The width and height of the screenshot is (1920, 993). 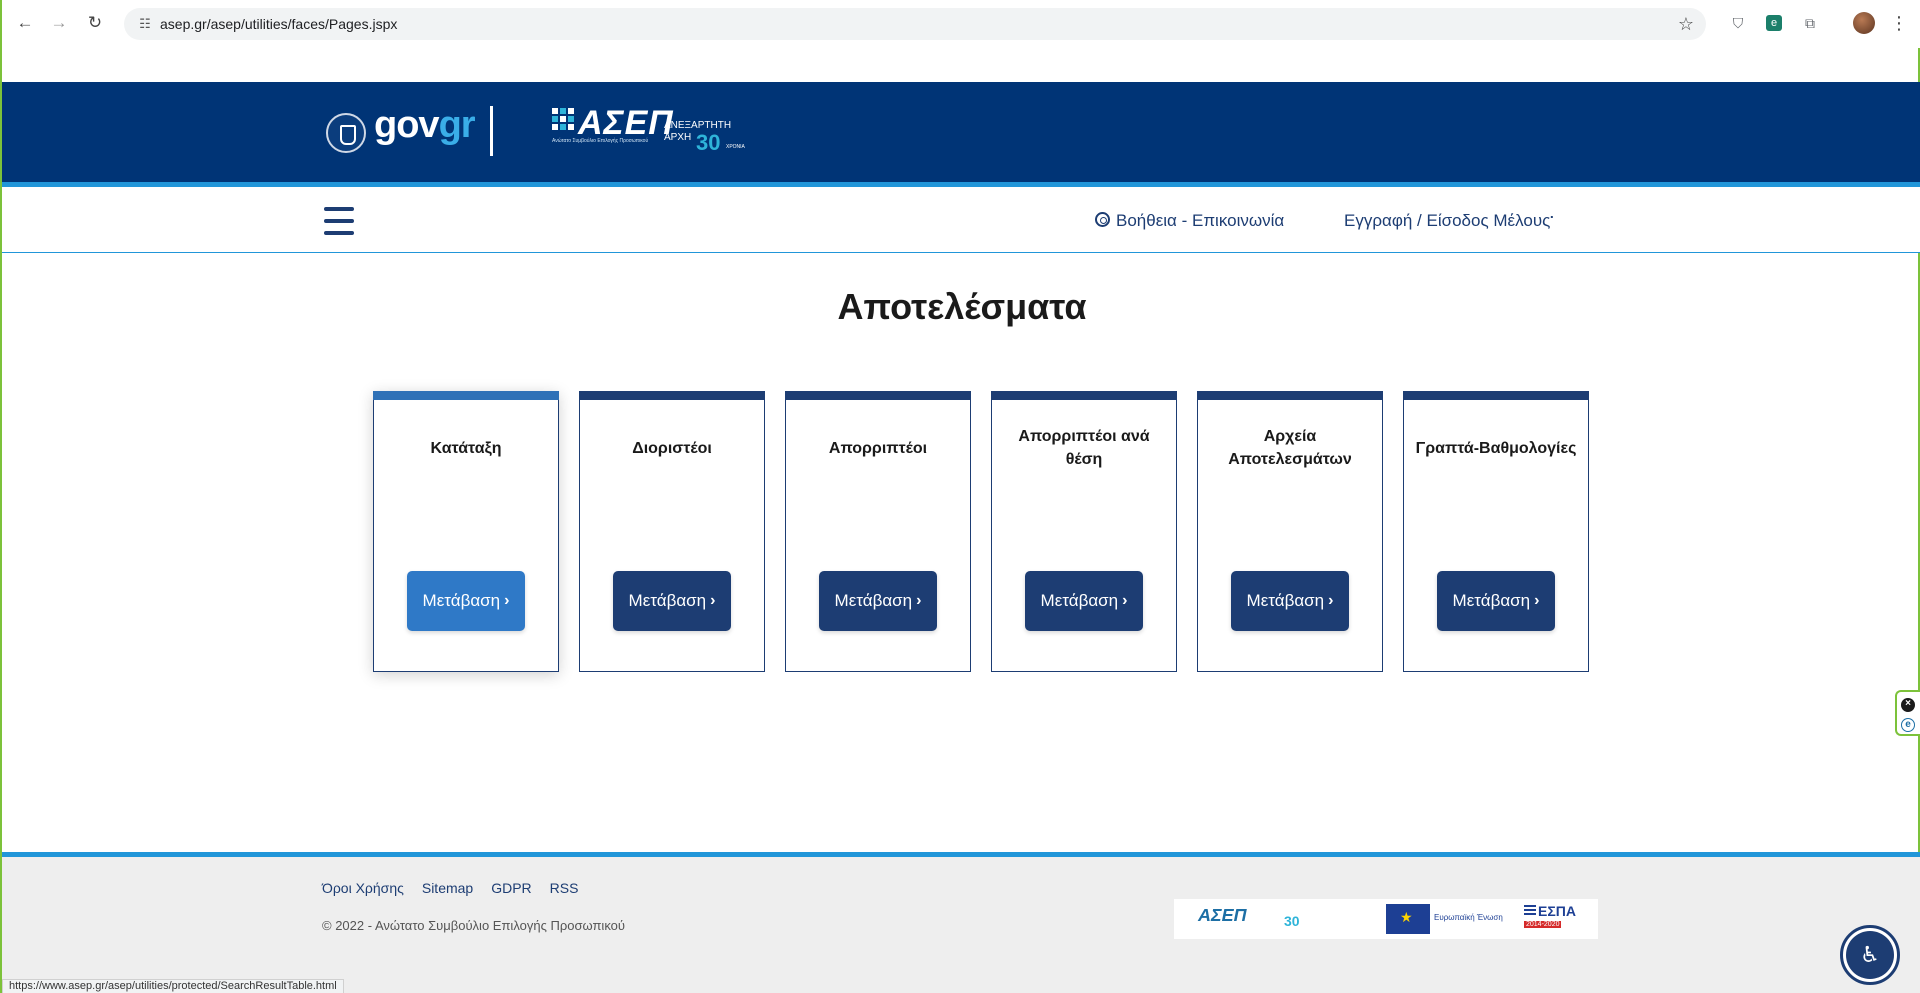 I want to click on asep-grid-icon, so click(x=563, y=119).